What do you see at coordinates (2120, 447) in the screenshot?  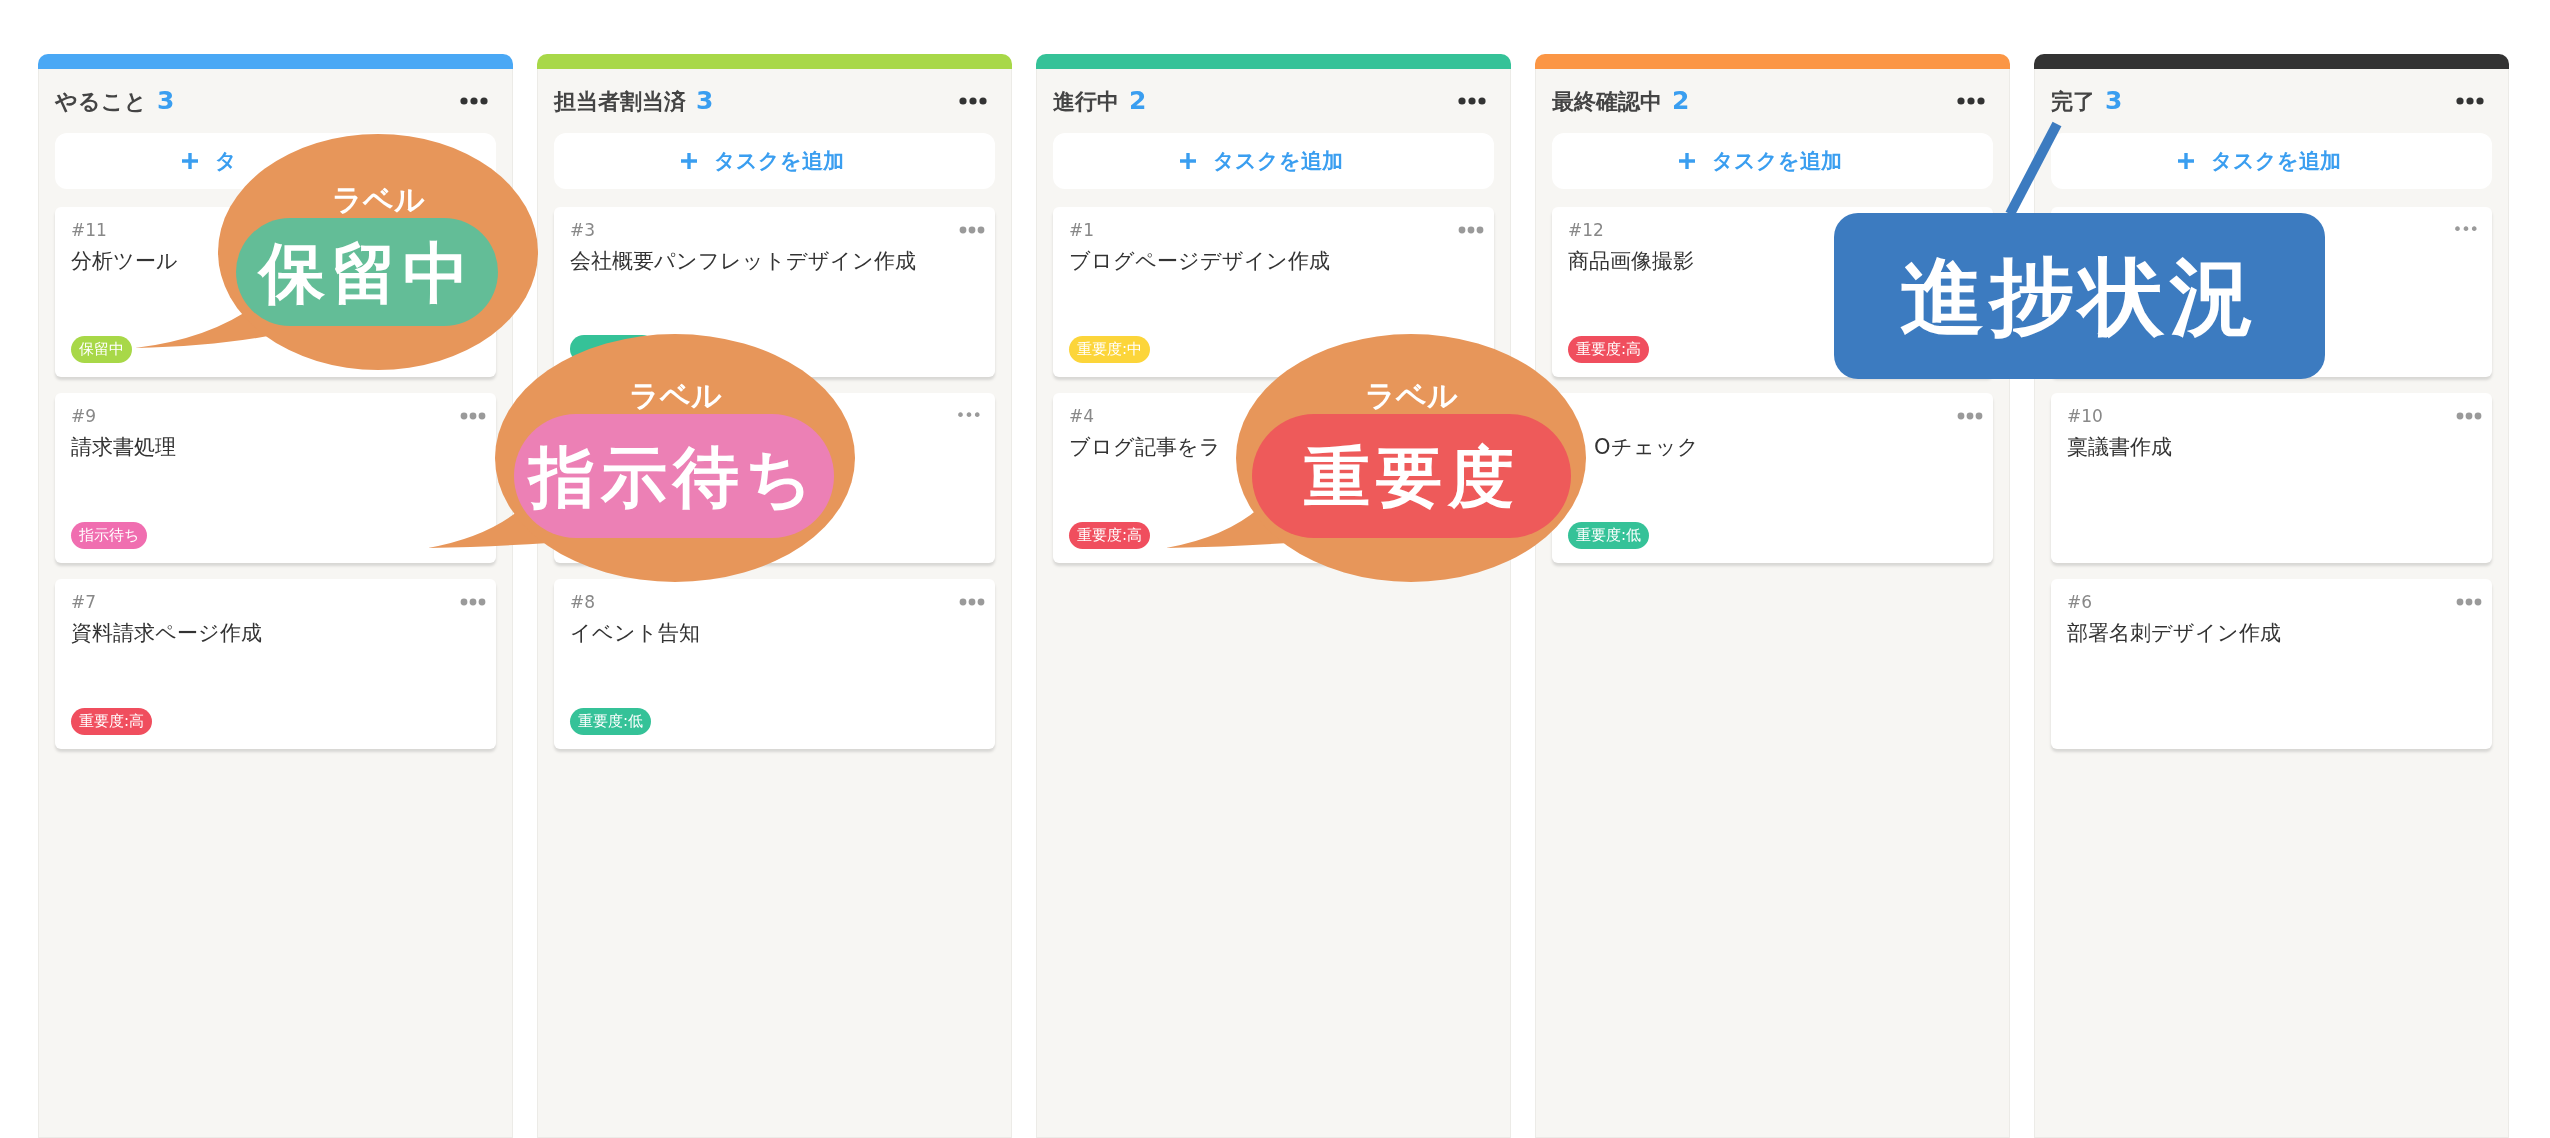 I see `task-title: 稟議書作成` at bounding box center [2120, 447].